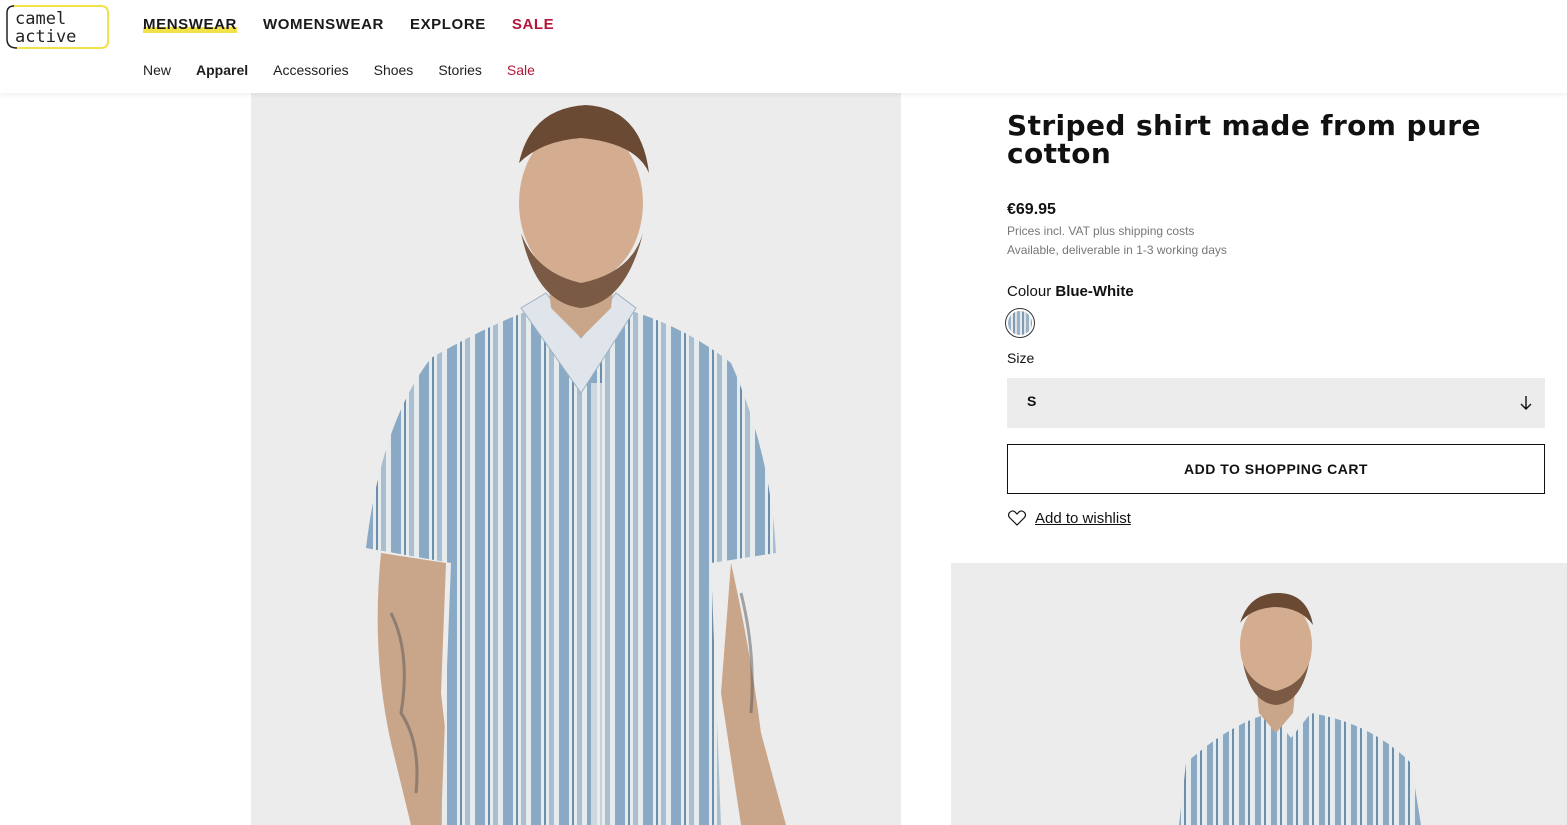  What do you see at coordinates (45, 37) in the screenshot?
I see `svg-text: active` at bounding box center [45, 37].